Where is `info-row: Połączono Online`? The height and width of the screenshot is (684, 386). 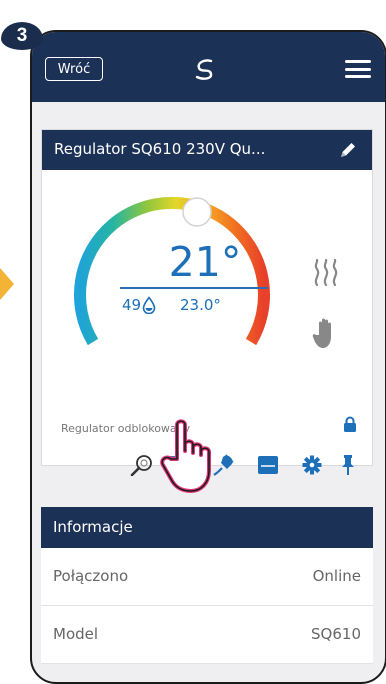
info-row: Połączono Online is located at coordinates (207, 577).